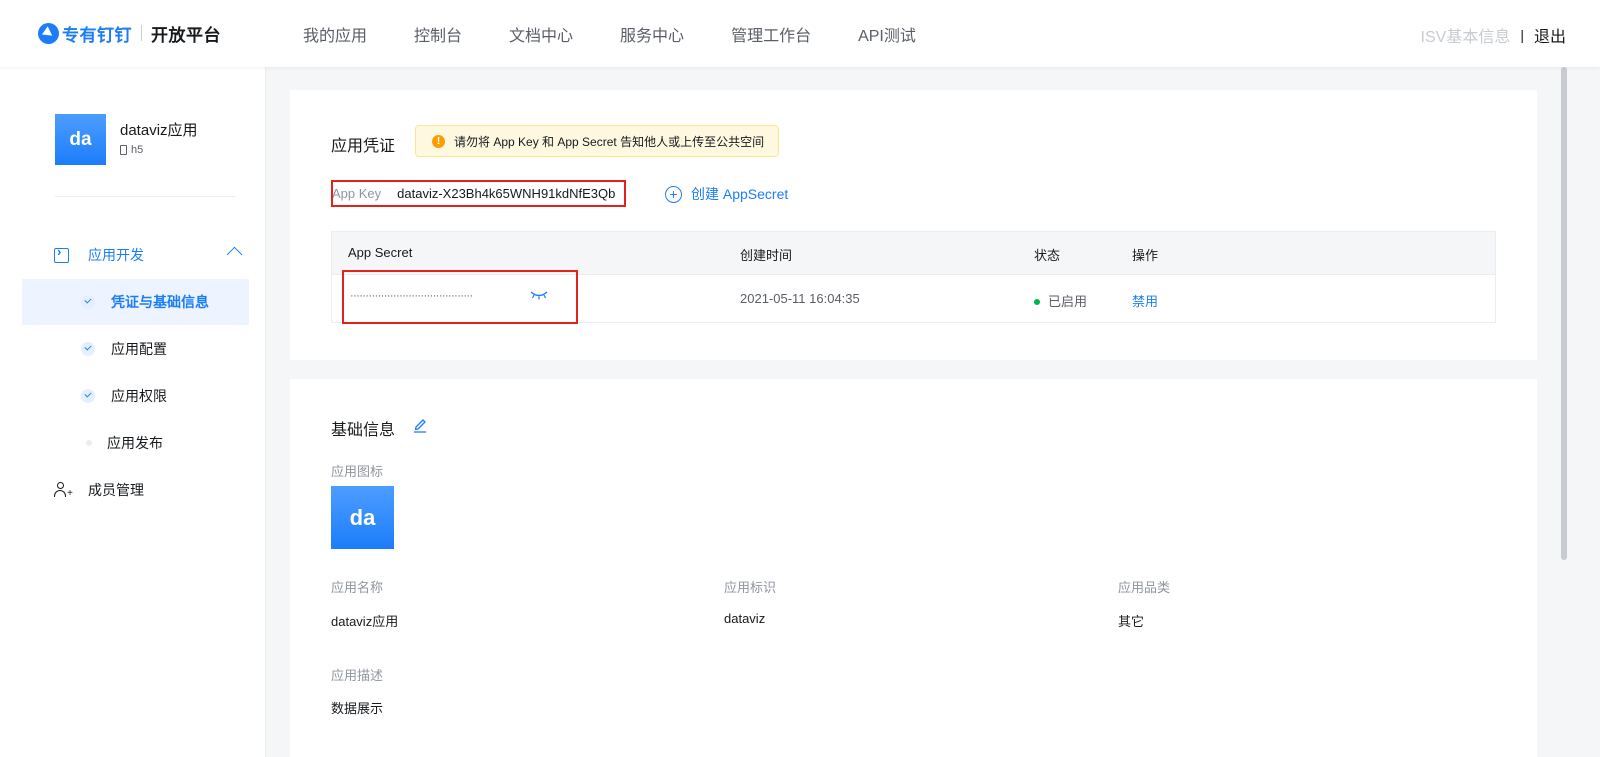 This screenshot has width=1600, height=757. Describe the element at coordinates (740, 194) in the screenshot. I see `create-appsecret-label: 创建 AppSecret` at that location.